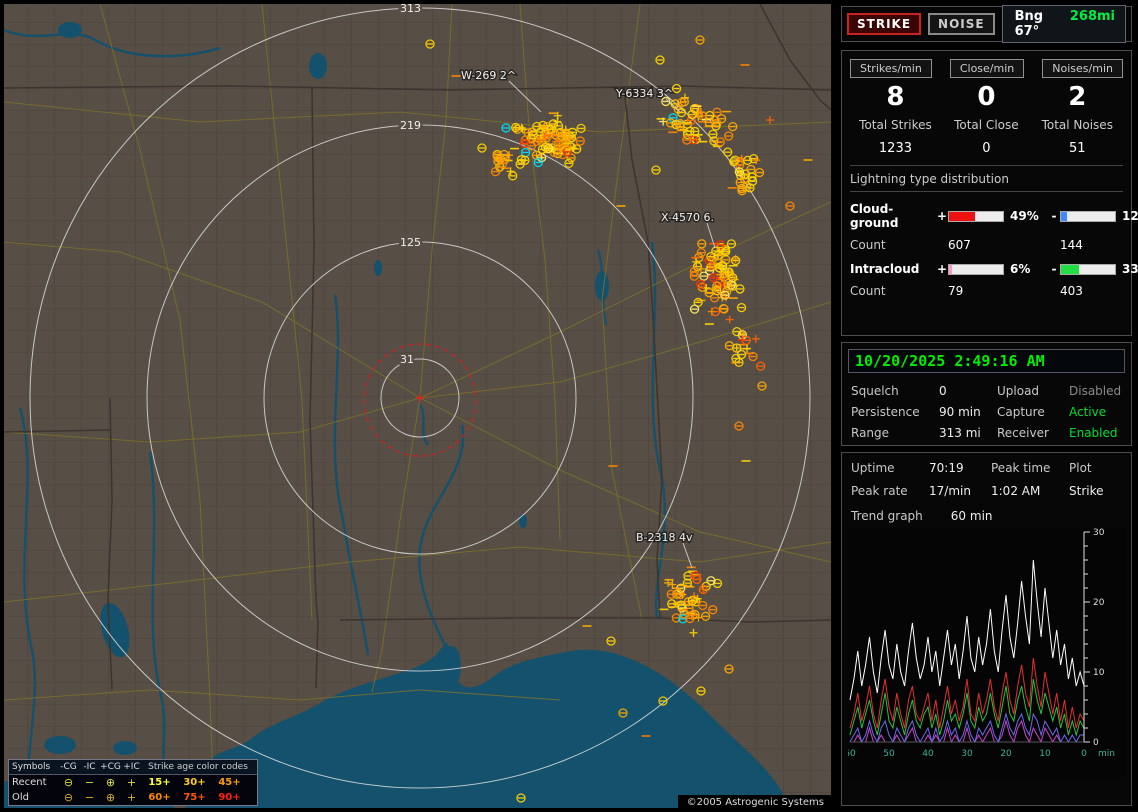 Image resolution: width=1138 pixels, height=812 pixels. What do you see at coordinates (1029, 24) in the screenshot?
I see `bearing-value: Bng 67°` at bounding box center [1029, 24].